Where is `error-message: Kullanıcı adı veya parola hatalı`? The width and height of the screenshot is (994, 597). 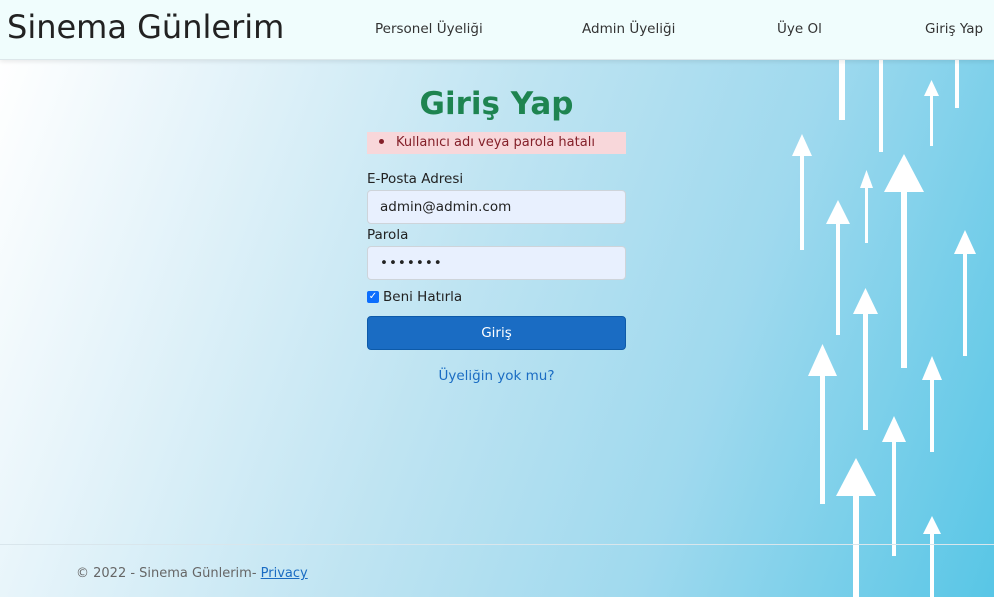 error-message: Kullanıcı adı veya parola hatalı is located at coordinates (495, 142).